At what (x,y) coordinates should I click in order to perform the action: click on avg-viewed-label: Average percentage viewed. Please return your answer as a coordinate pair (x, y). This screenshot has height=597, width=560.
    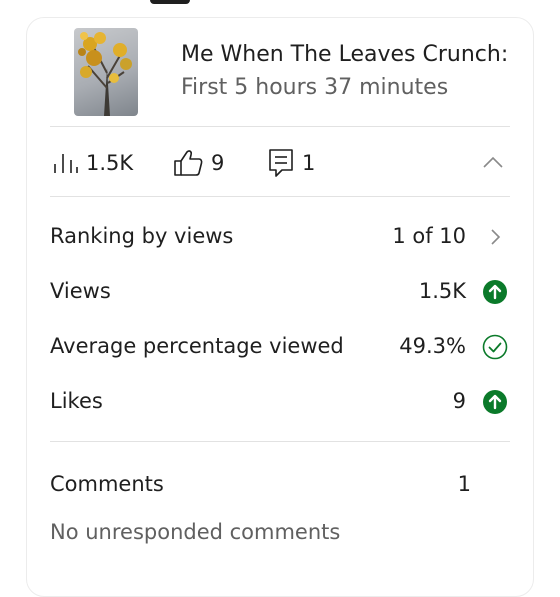
    Looking at the image, I should click on (197, 346).